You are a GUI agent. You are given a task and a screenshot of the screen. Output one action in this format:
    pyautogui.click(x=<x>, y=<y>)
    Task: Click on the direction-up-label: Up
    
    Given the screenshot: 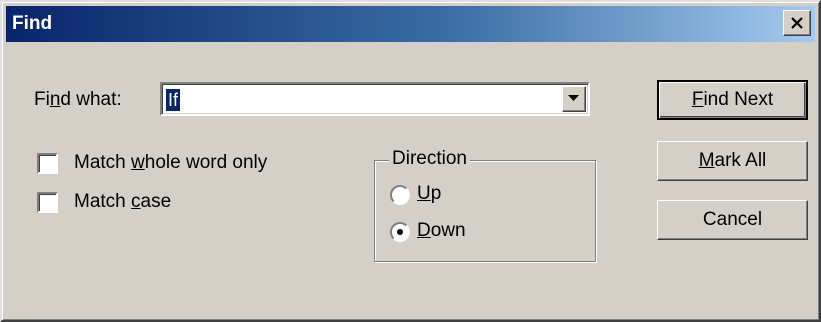 What is the action you would take?
    pyautogui.click(x=429, y=194)
    